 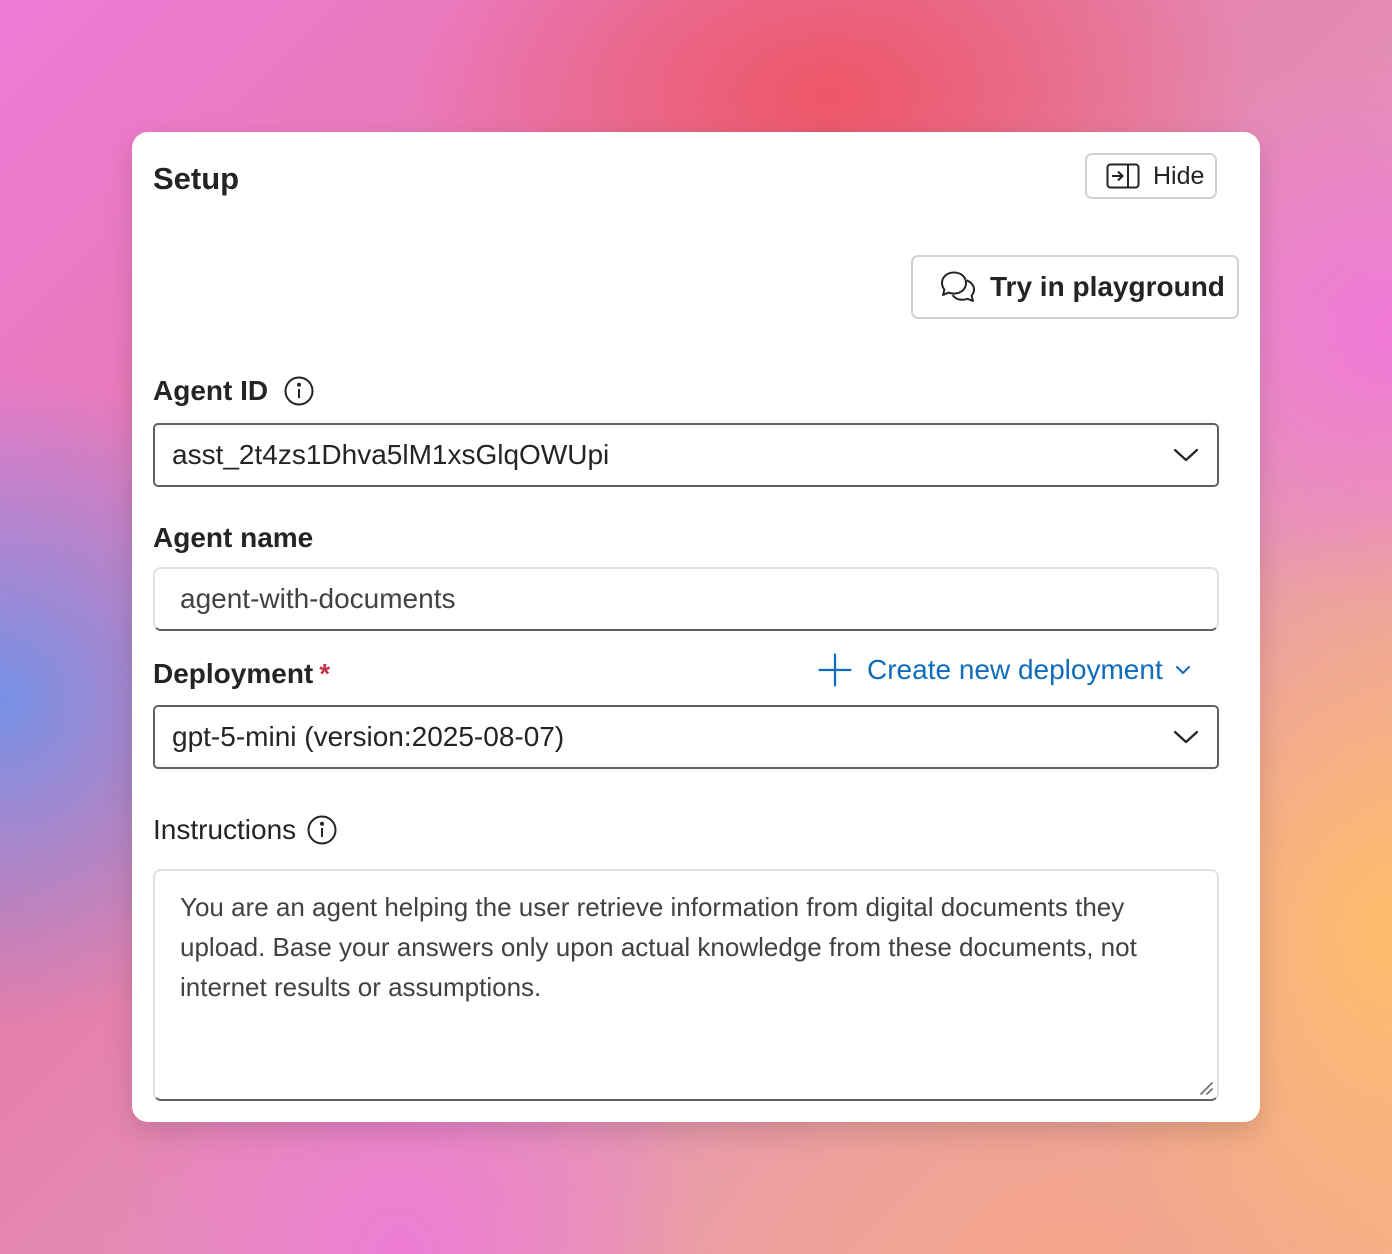 I want to click on hide-button: Hide, so click(x=1151, y=176).